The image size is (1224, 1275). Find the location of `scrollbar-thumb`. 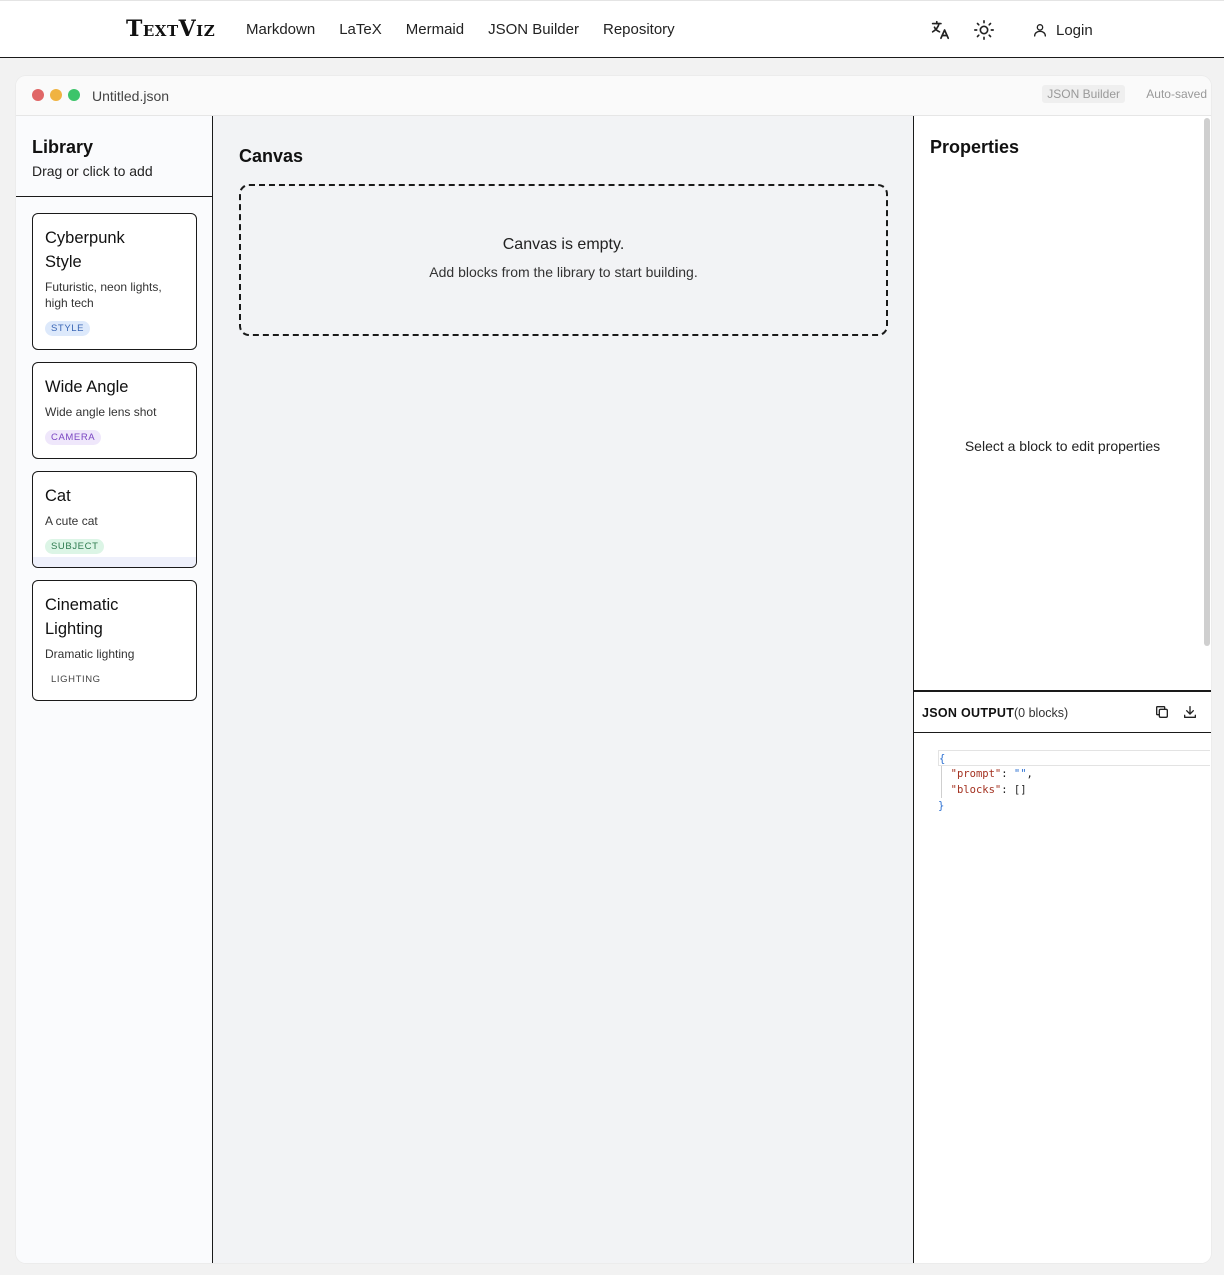

scrollbar-thumb is located at coordinates (1207, 382).